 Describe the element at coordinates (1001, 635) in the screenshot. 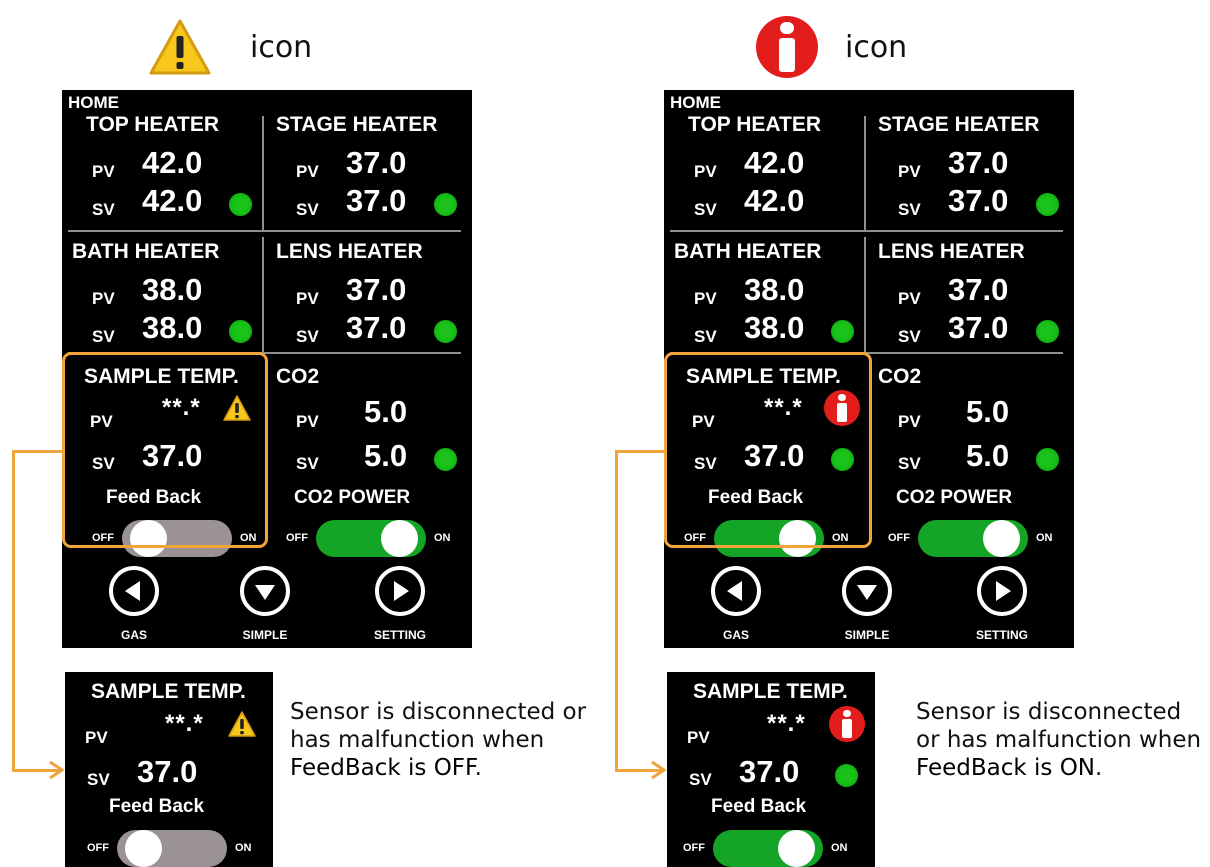

I see `setting-nav-label: SETTING` at that location.